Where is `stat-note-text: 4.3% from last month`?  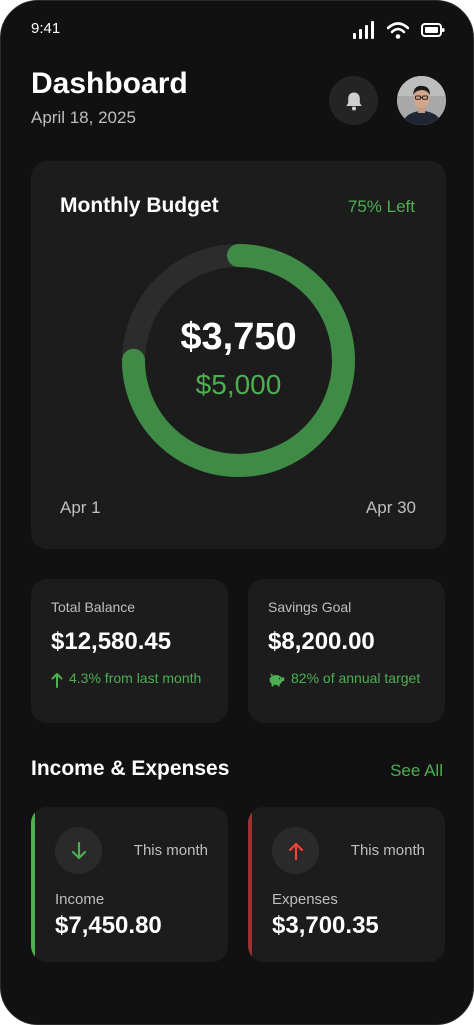 stat-note-text: 4.3% from last month is located at coordinates (135, 678).